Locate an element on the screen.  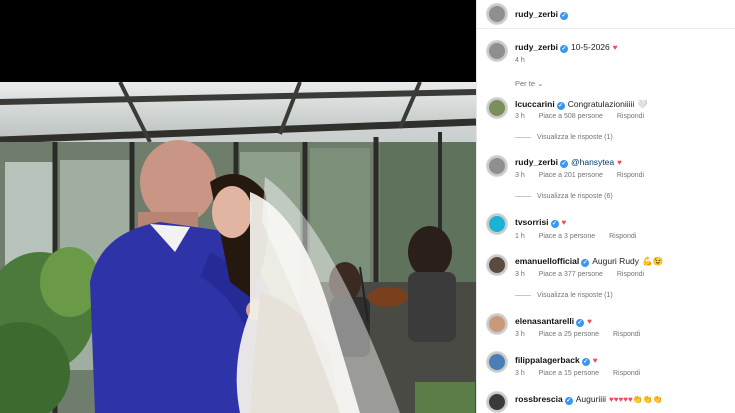
comment-line: rossbrescia ✓ Auguriiii ♥♥♥♥♥👏👏👏 is located at coordinates (589, 399).